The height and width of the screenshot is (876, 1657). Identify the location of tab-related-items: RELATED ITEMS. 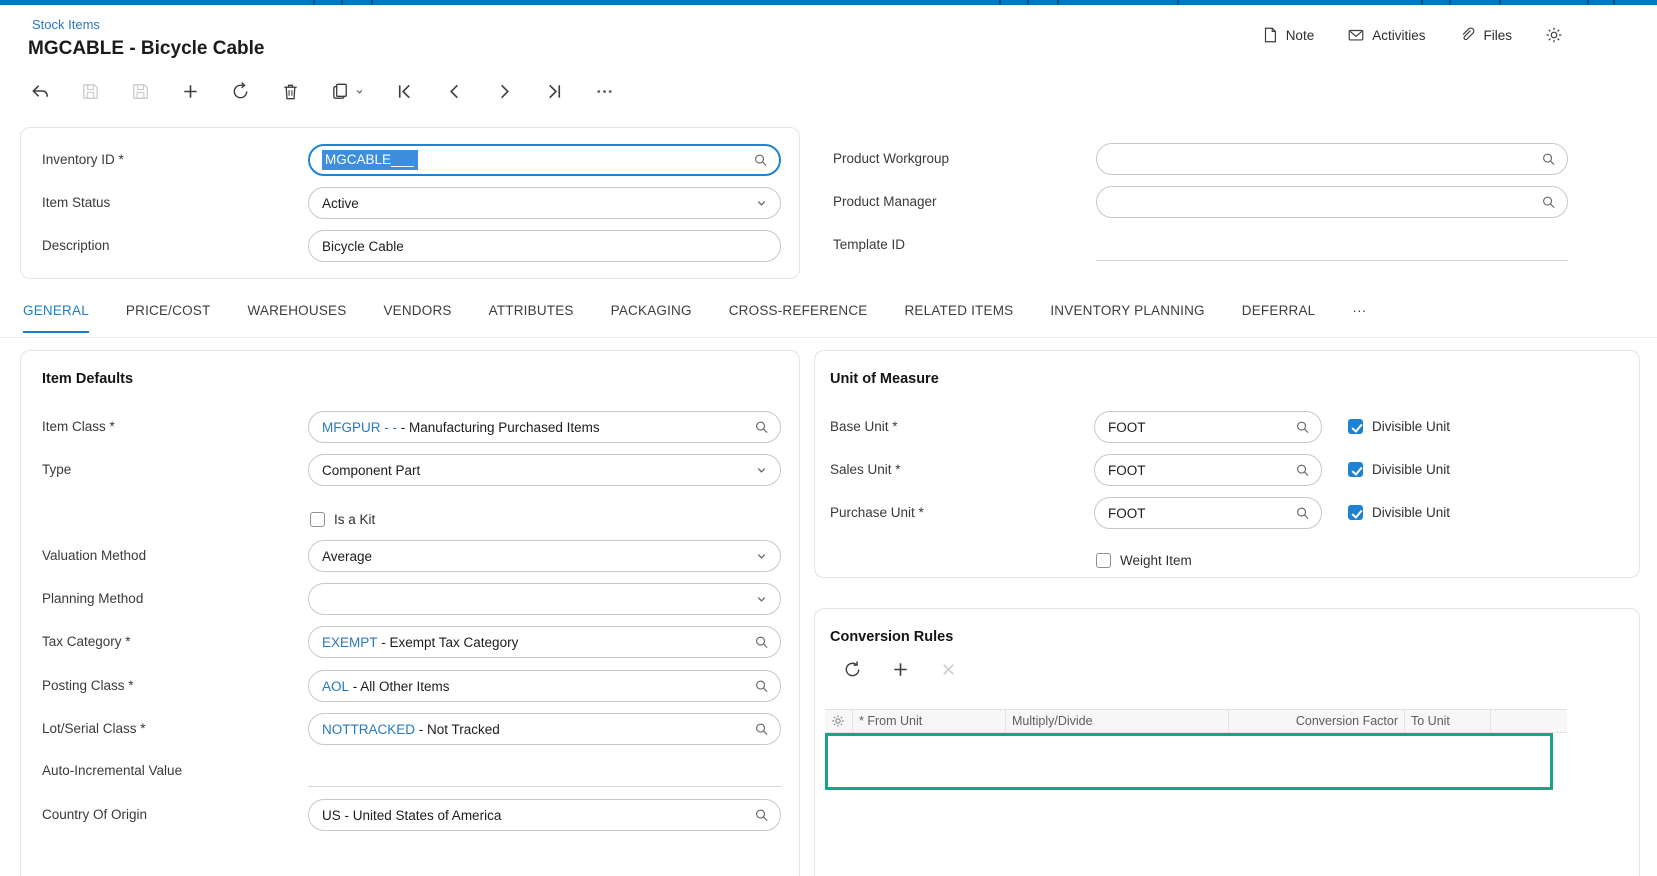
(958, 317).